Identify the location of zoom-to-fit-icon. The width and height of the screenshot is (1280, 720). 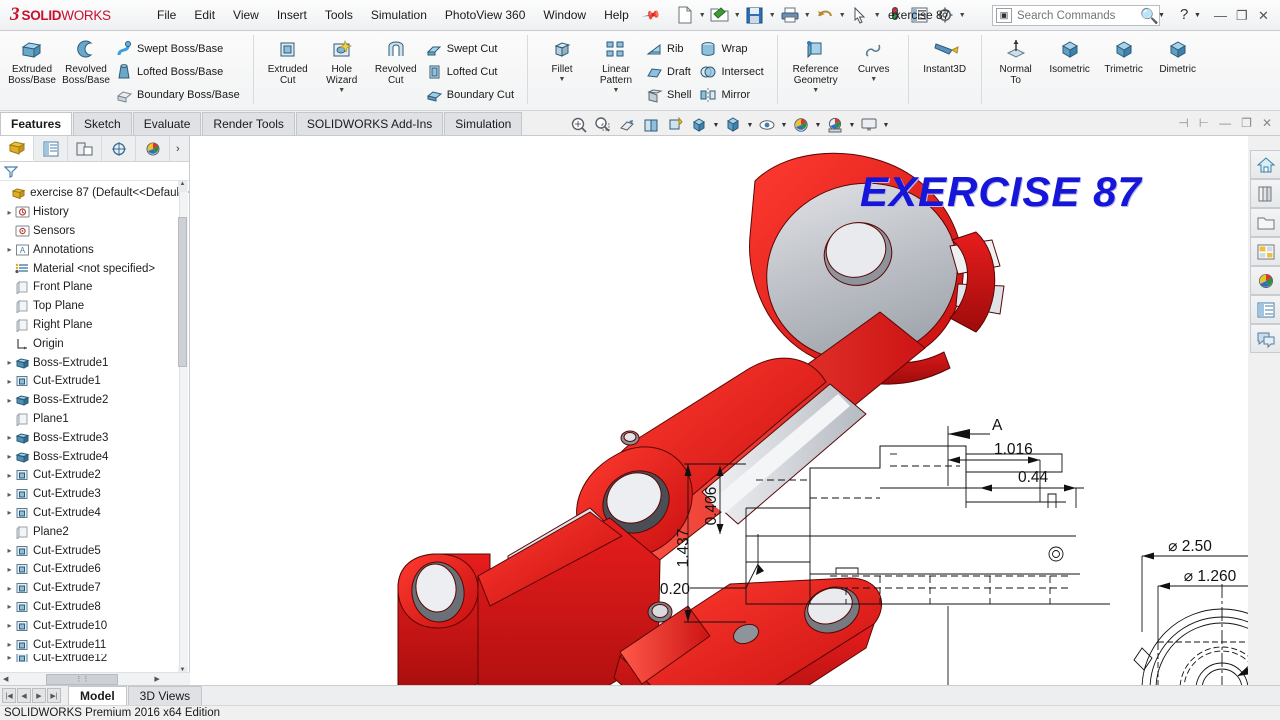
(579, 125).